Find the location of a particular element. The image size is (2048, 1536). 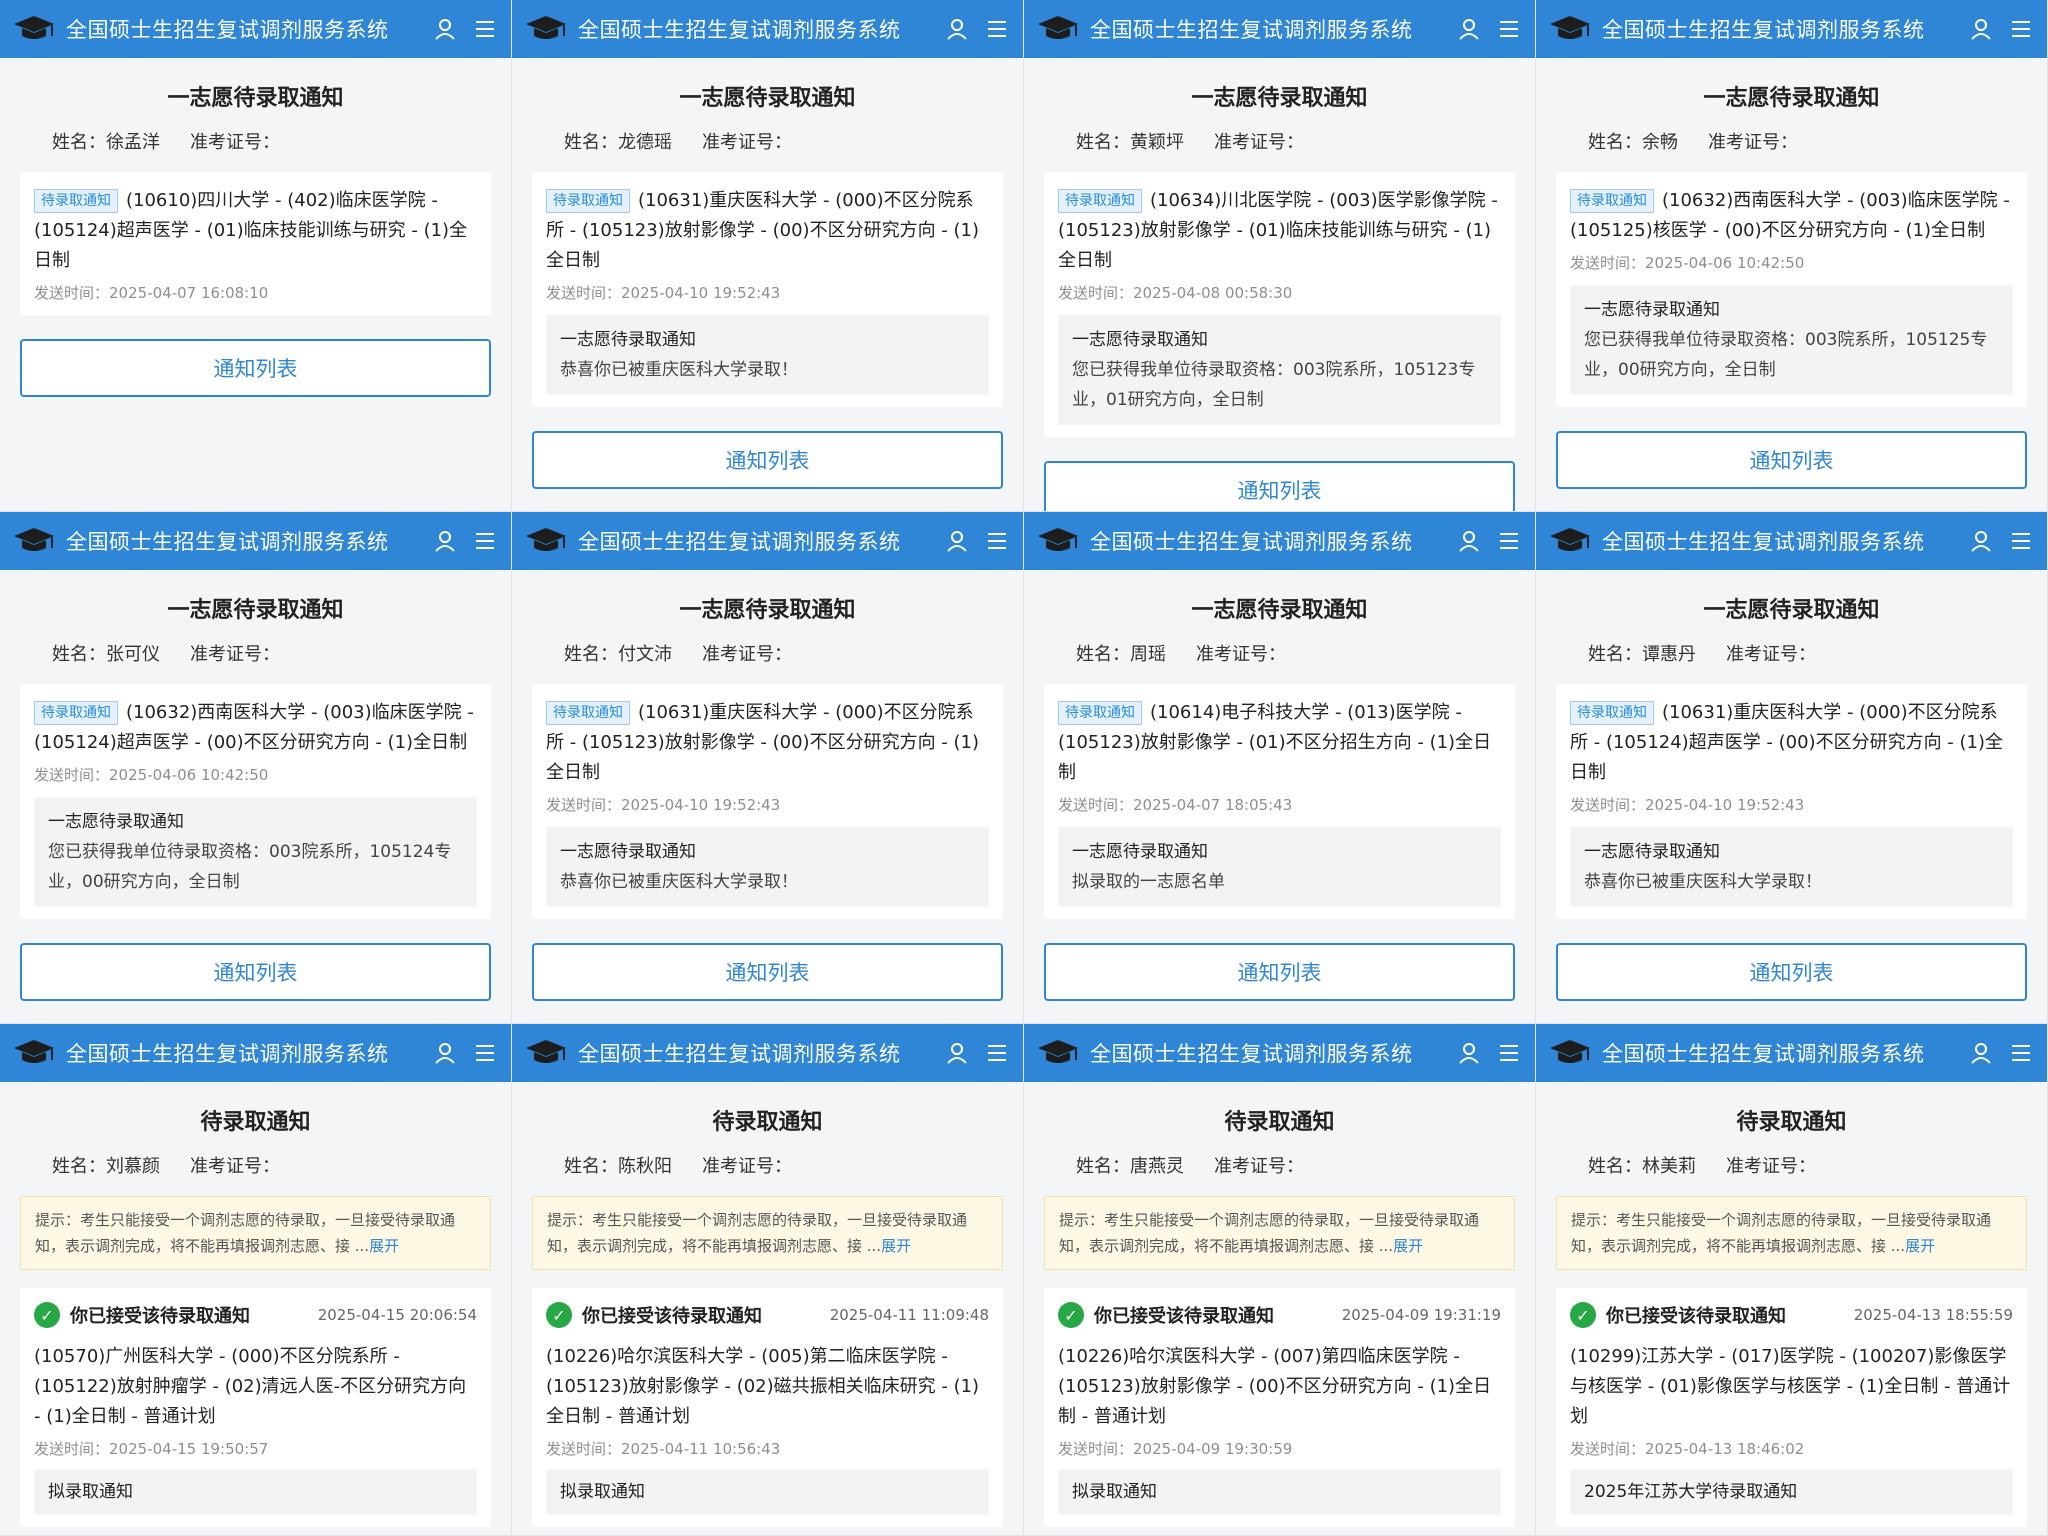

accepted-status: ✓ 你已接受该待录取通知 2025-04-11 11:09:48 is located at coordinates (767, 1310).